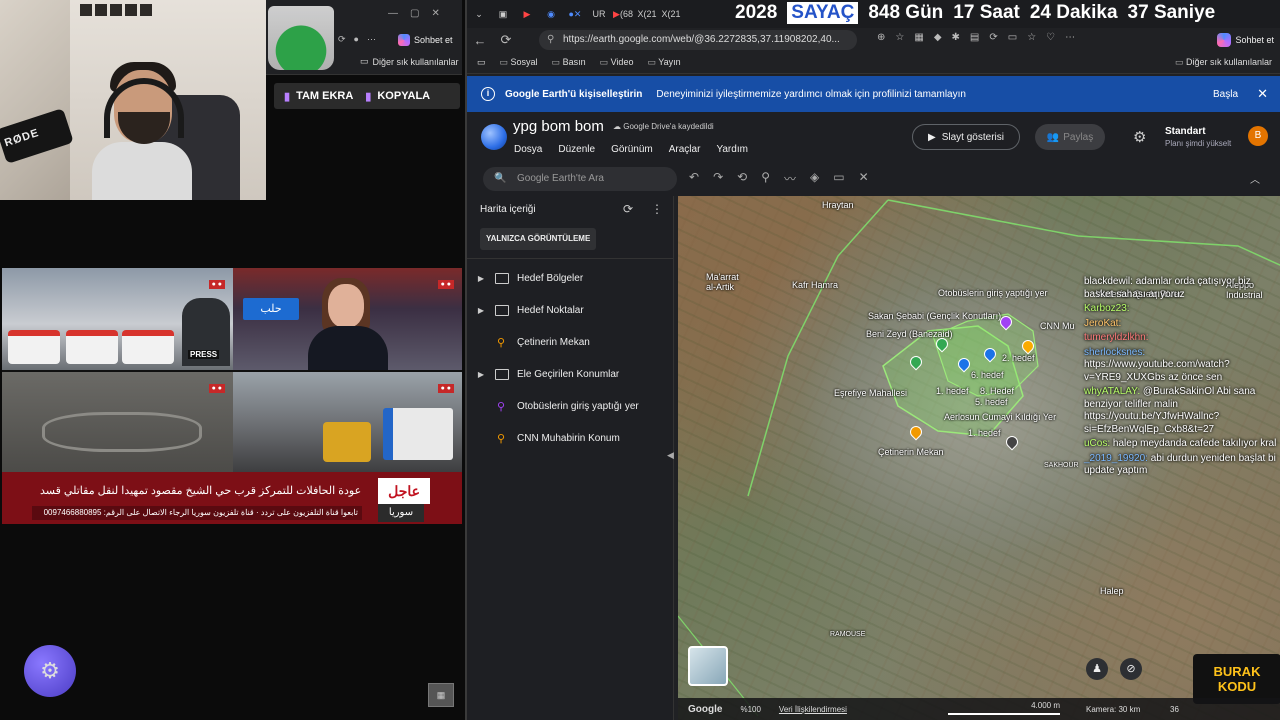 The image size is (1280, 720). Describe the element at coordinates (756, 12) in the screenshot. I see `counter-year: 2028` at that location.